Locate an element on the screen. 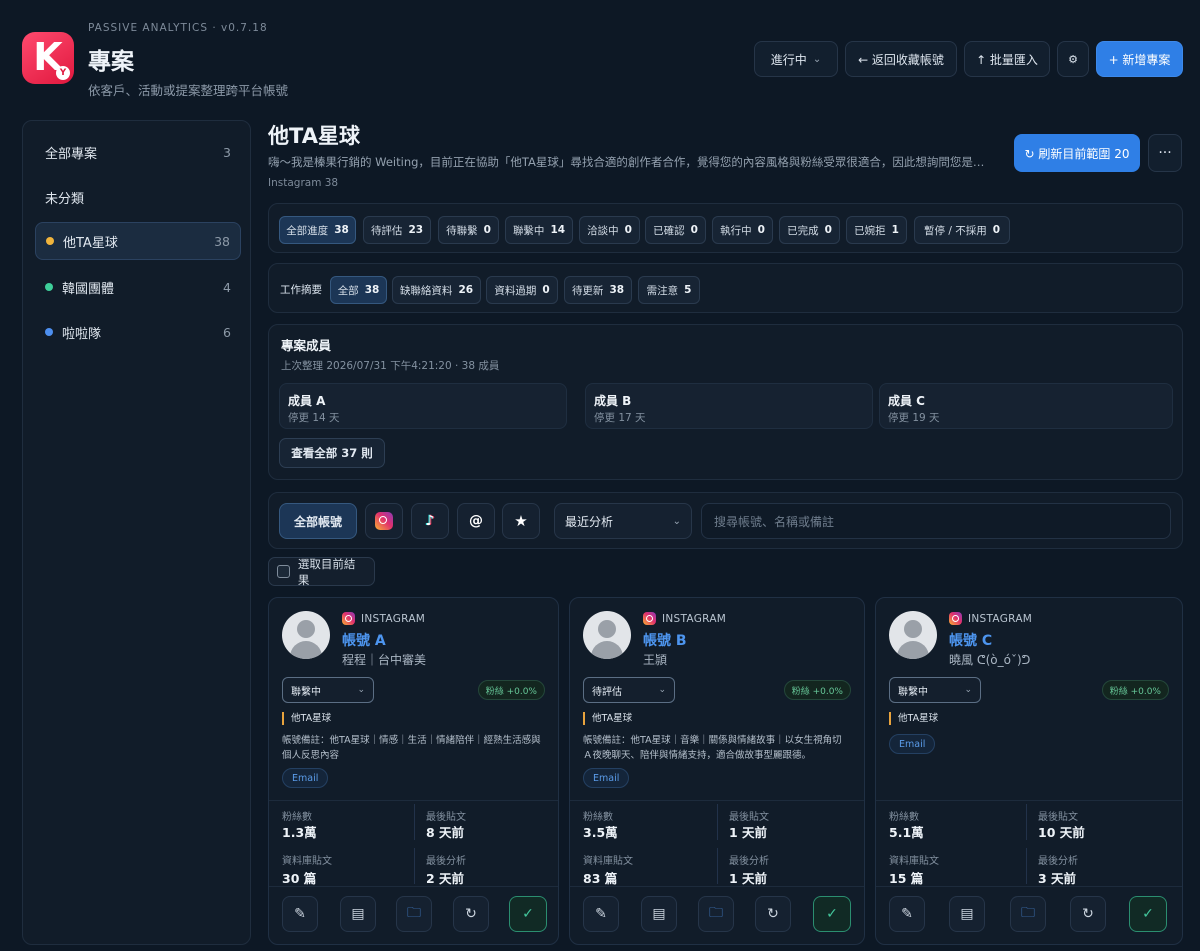 This screenshot has width=1200, height=951. account-search-input: 搜尋帳號、名稱或備註 is located at coordinates (936, 521).